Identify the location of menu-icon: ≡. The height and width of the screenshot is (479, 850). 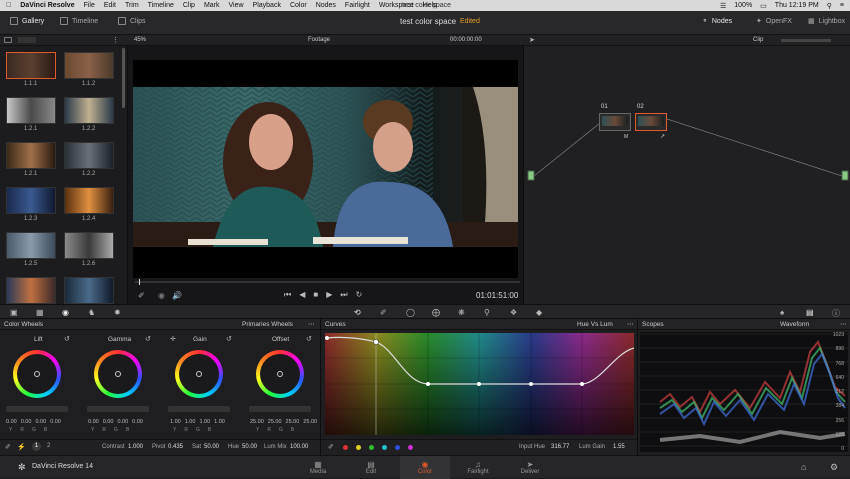
(842, 5).